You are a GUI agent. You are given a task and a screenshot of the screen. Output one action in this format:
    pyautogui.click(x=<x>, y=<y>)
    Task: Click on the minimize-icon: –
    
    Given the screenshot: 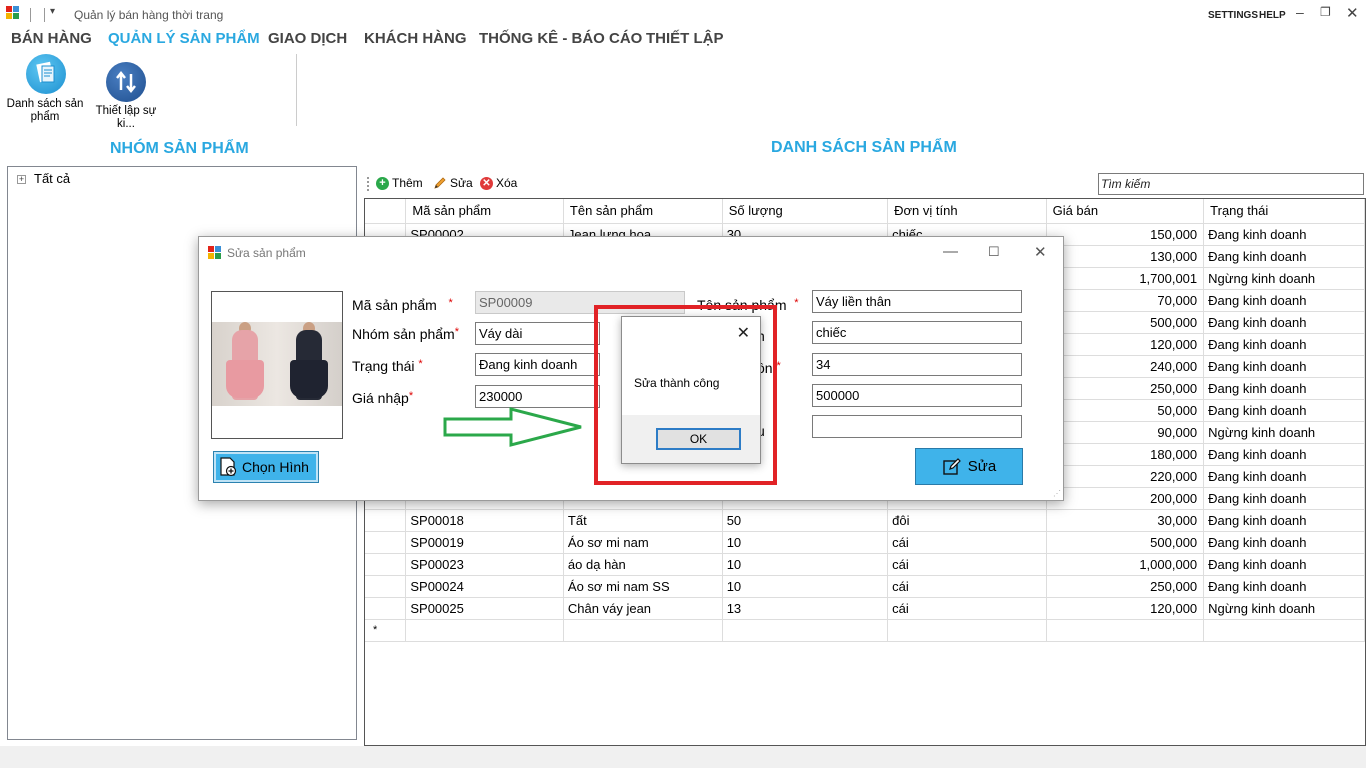 What is the action you would take?
    pyautogui.click(x=1300, y=12)
    